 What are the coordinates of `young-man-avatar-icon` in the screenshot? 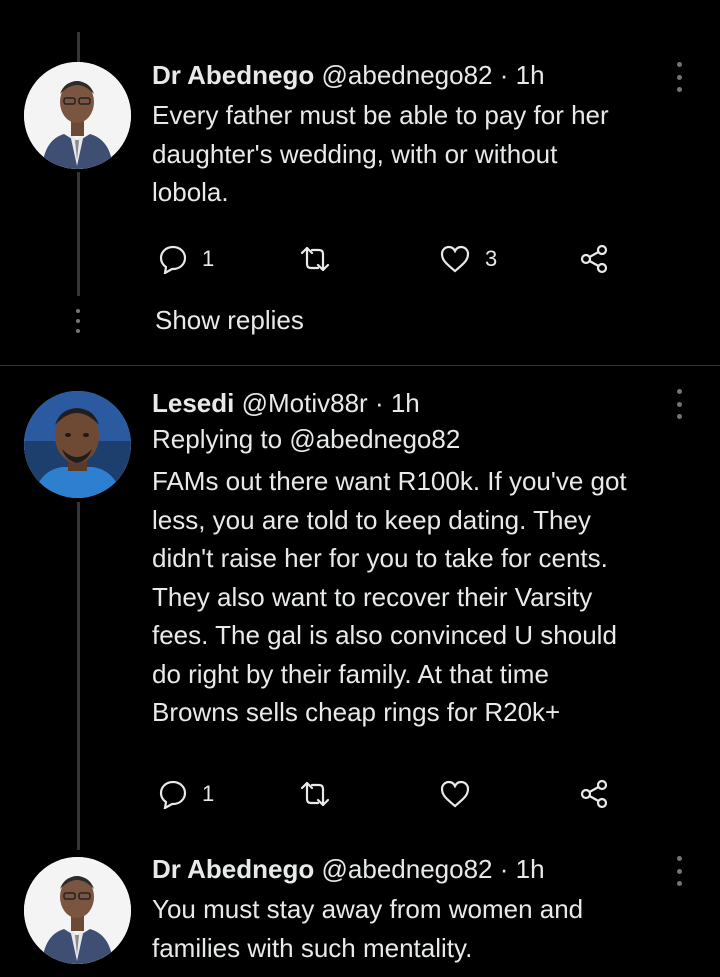 It's located at (77, 444).